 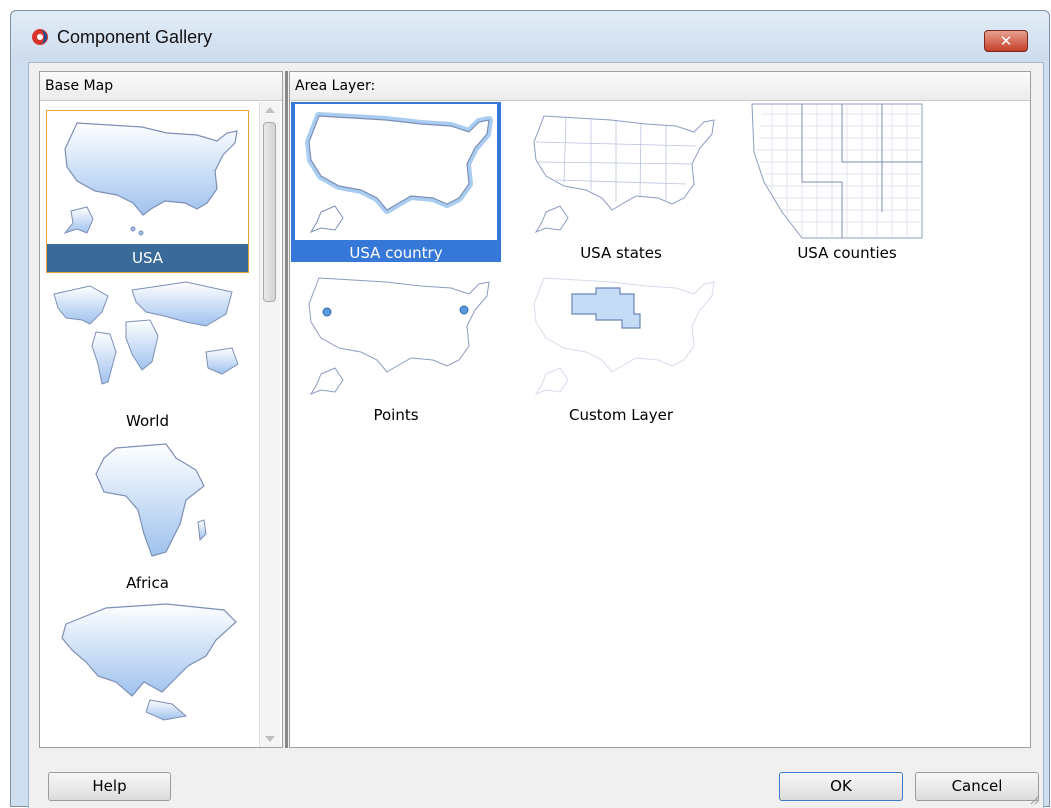 What do you see at coordinates (149, 662) in the screenshot?
I see `asia-map-icon` at bounding box center [149, 662].